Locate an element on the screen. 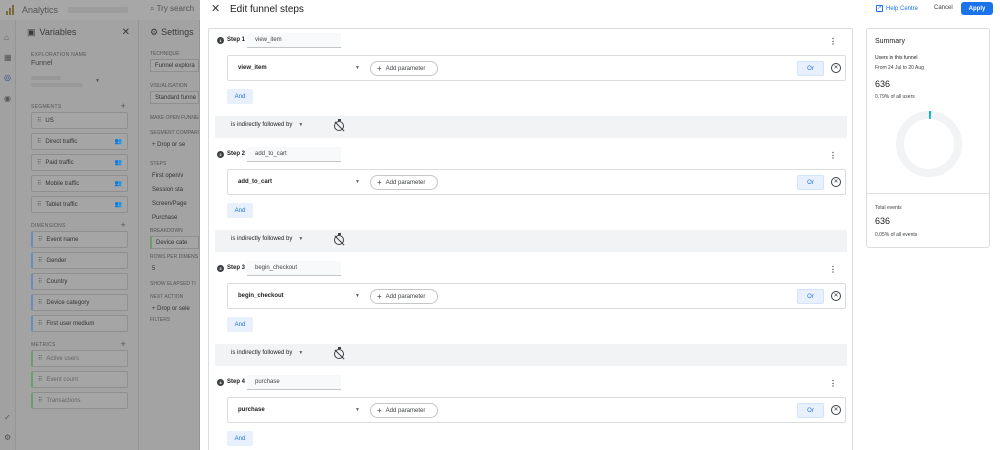  event-select: purchase ▼ is located at coordinates (299, 410).